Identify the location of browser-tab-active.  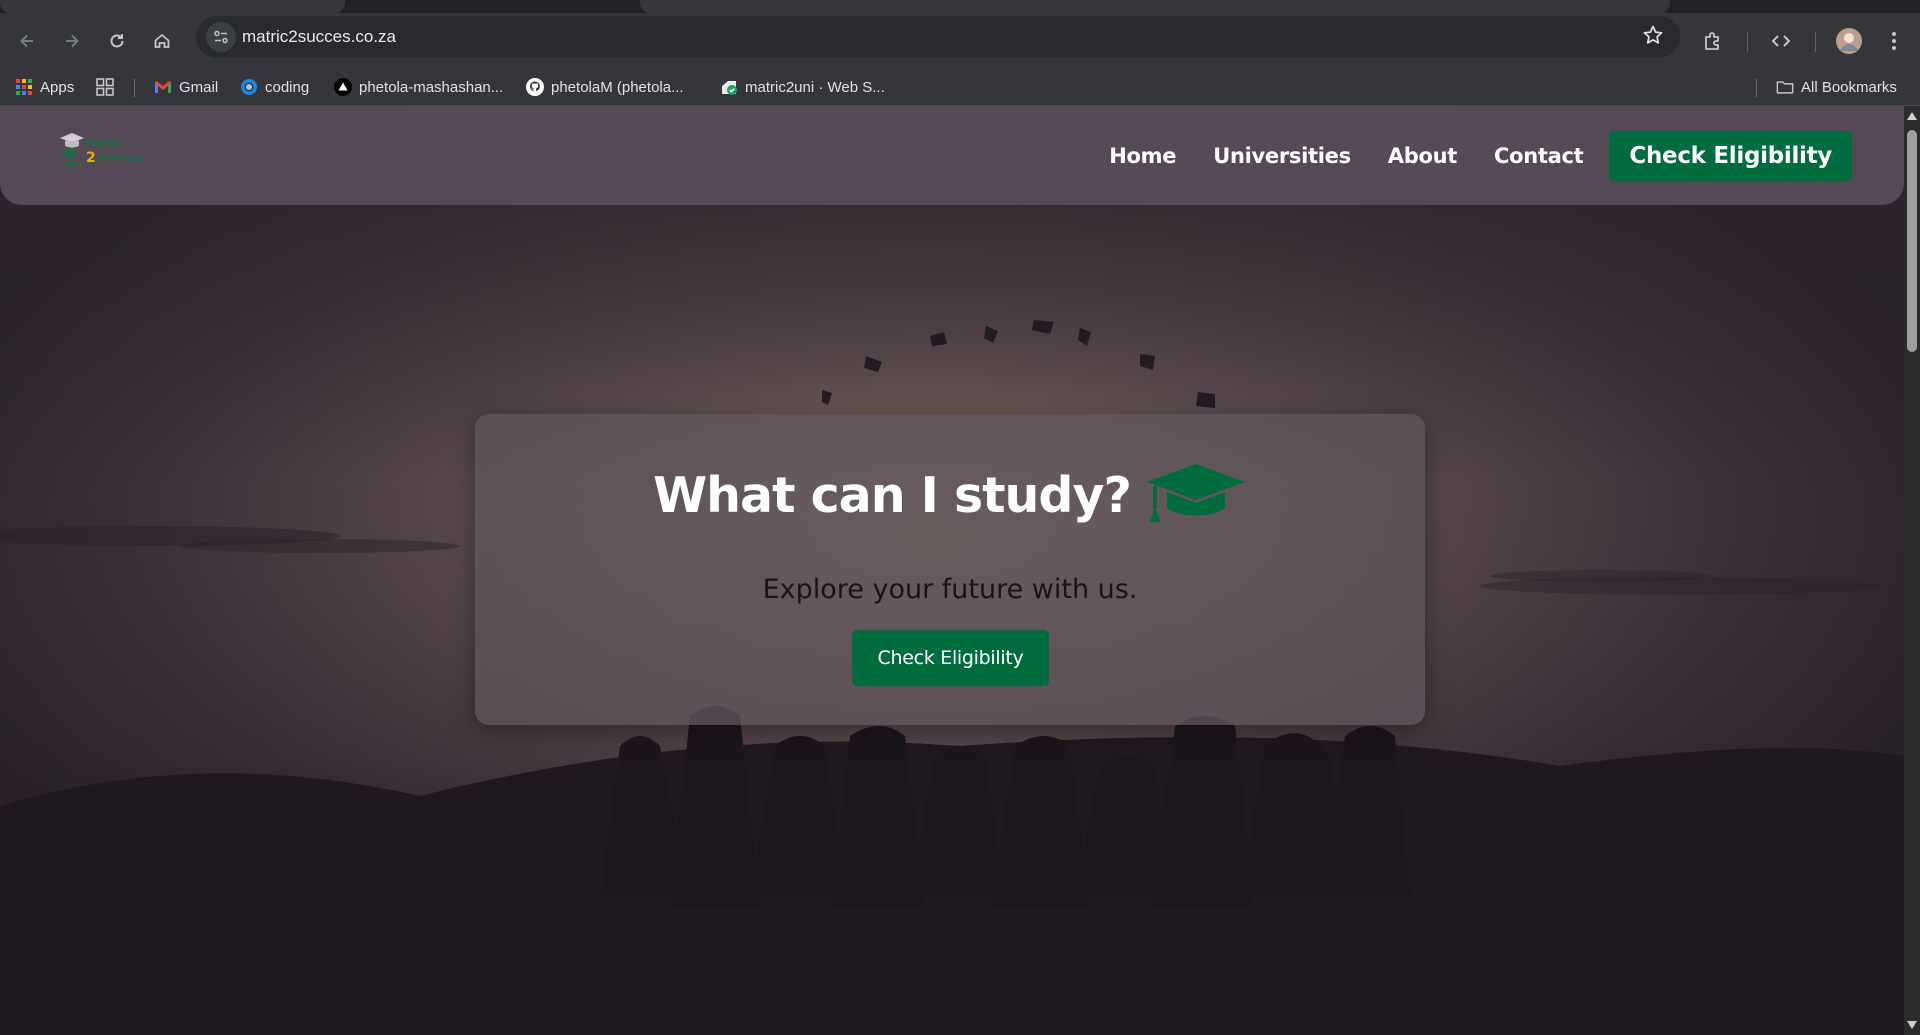
(1155, 6).